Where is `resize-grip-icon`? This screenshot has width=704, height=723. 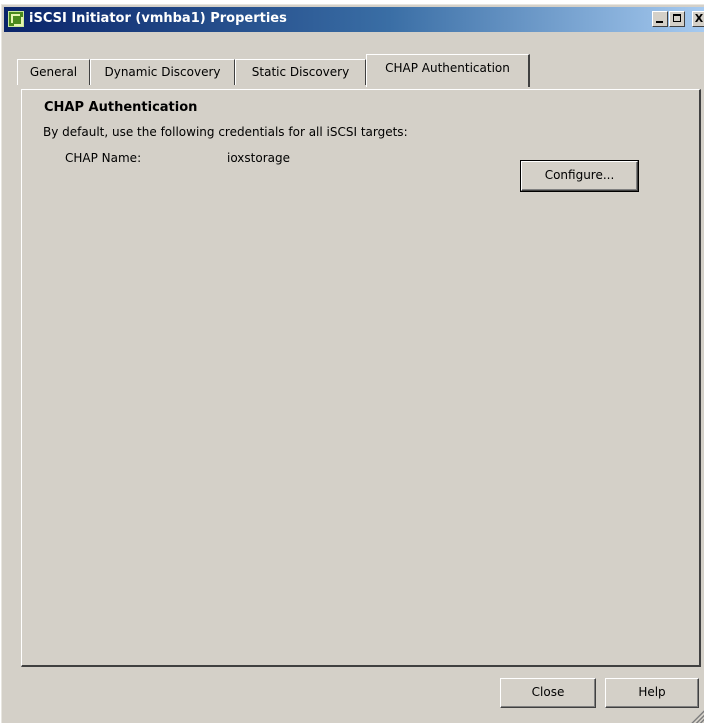 resize-grip-icon is located at coordinates (697, 716).